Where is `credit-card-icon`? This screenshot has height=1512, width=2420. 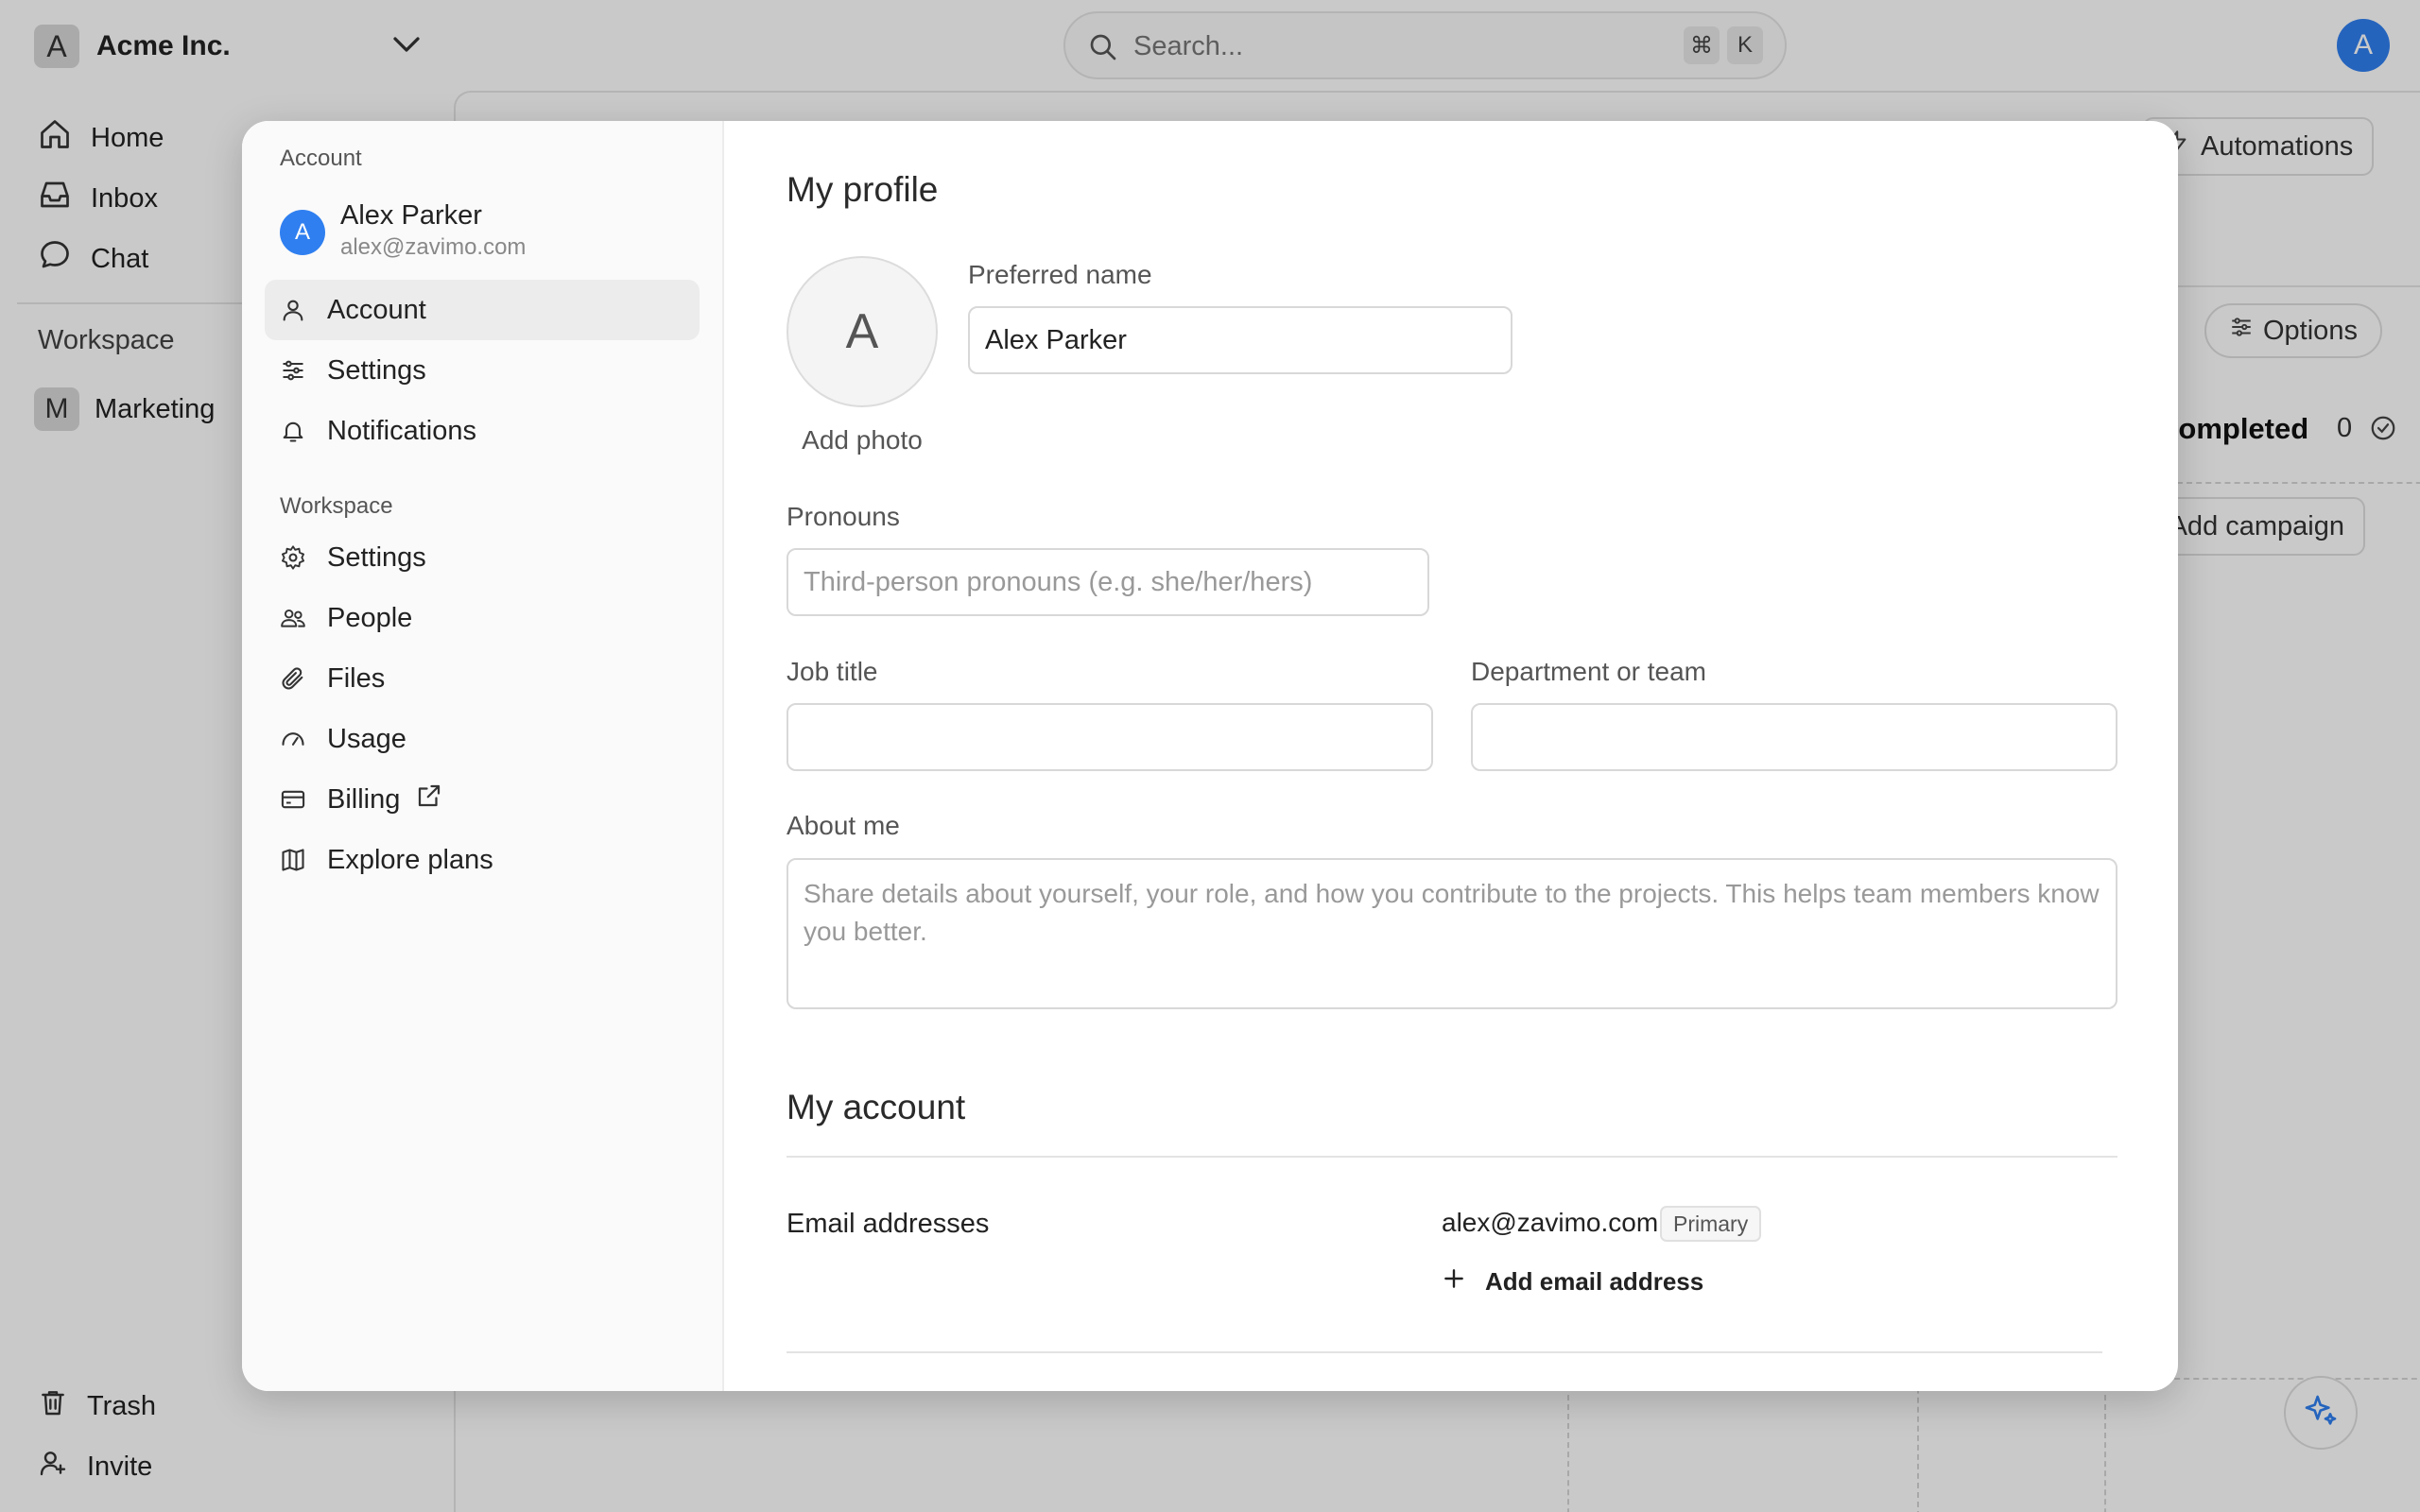 credit-card-icon is located at coordinates (293, 799).